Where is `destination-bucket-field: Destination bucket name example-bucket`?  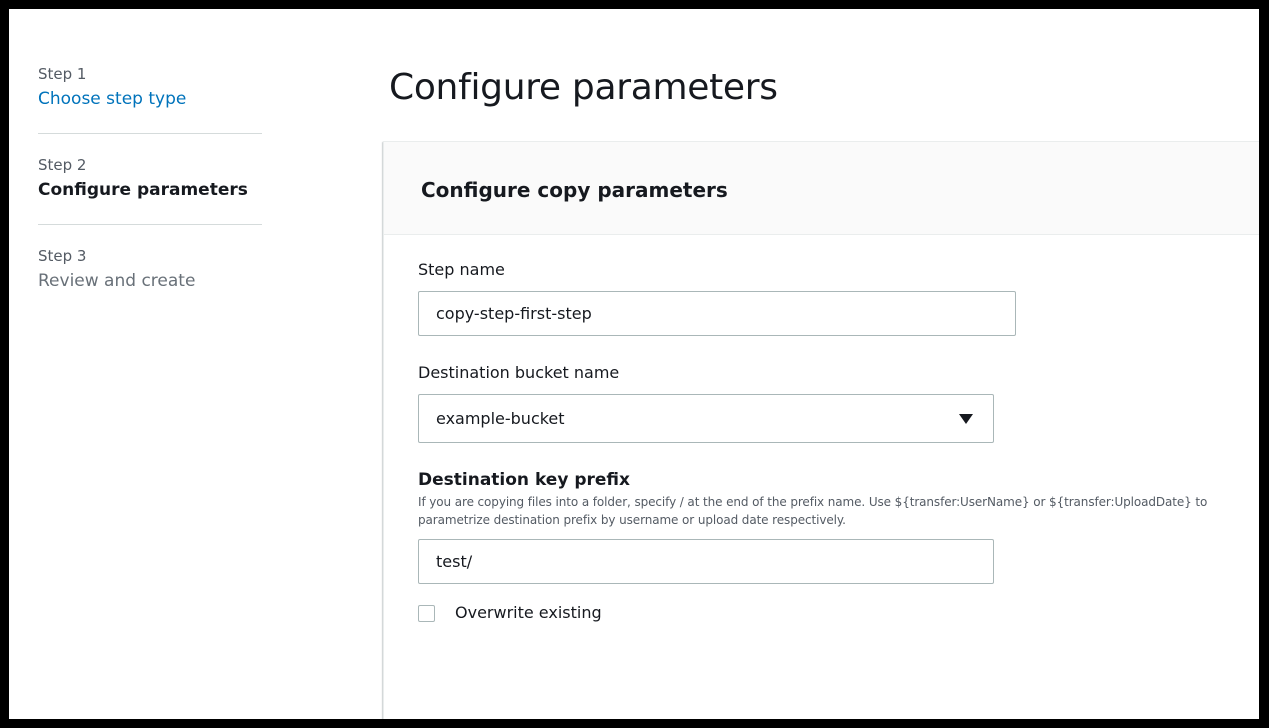
destination-bucket-field: Destination bucket name example-bucket is located at coordinates (838, 402).